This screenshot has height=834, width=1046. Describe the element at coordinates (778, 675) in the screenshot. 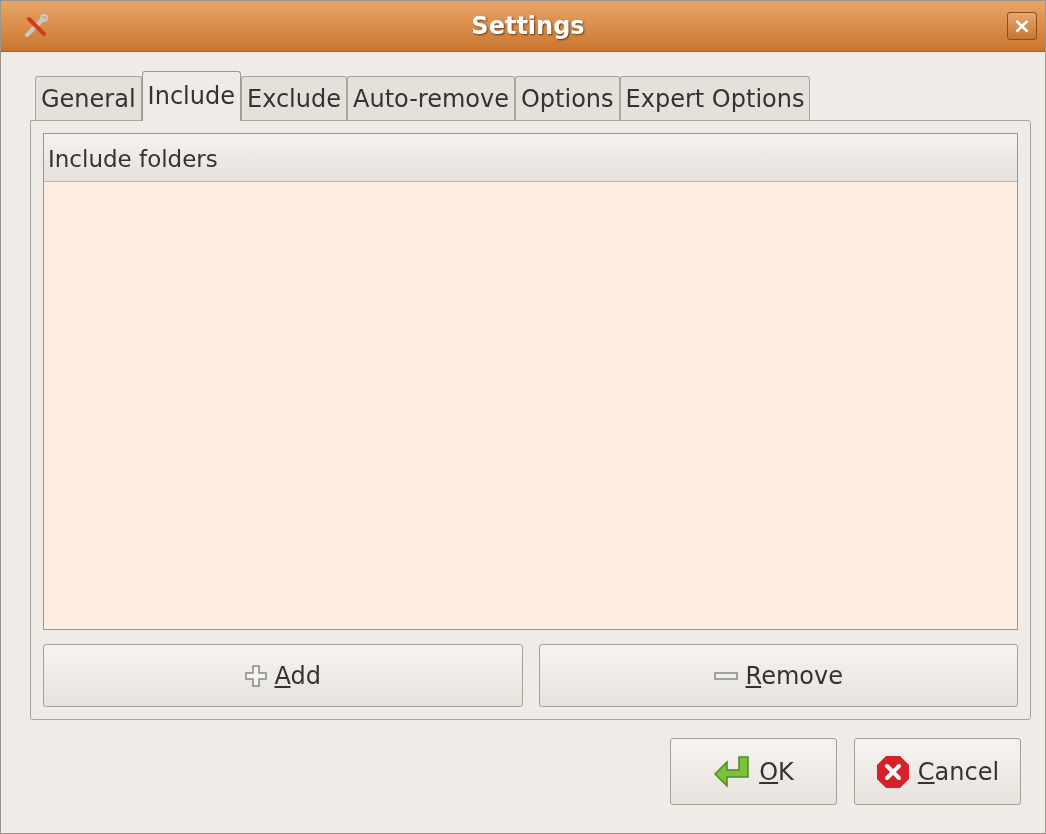

I see `remove-button: Remove` at that location.